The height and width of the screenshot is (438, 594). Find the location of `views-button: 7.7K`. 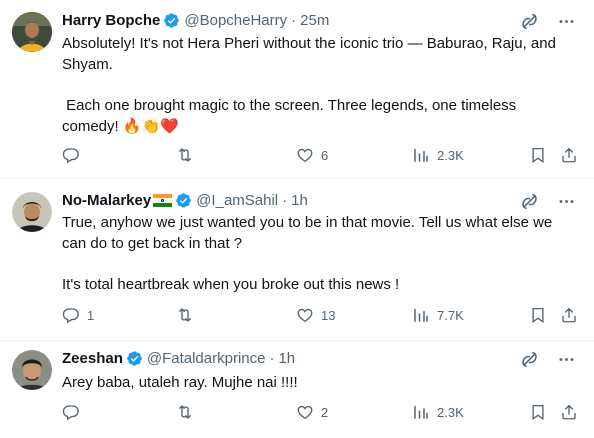

views-button: 7.7K is located at coordinates (438, 315).